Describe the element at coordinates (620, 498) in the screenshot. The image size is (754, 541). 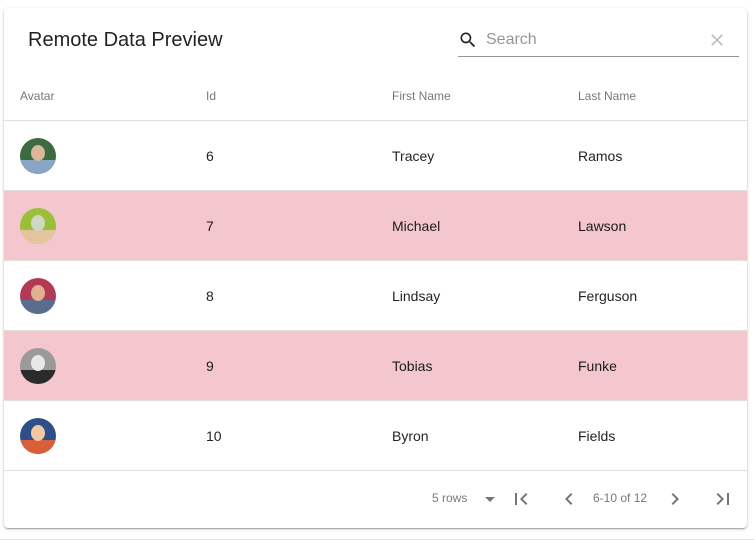
I see `page-range: 6-10 of 12` at that location.